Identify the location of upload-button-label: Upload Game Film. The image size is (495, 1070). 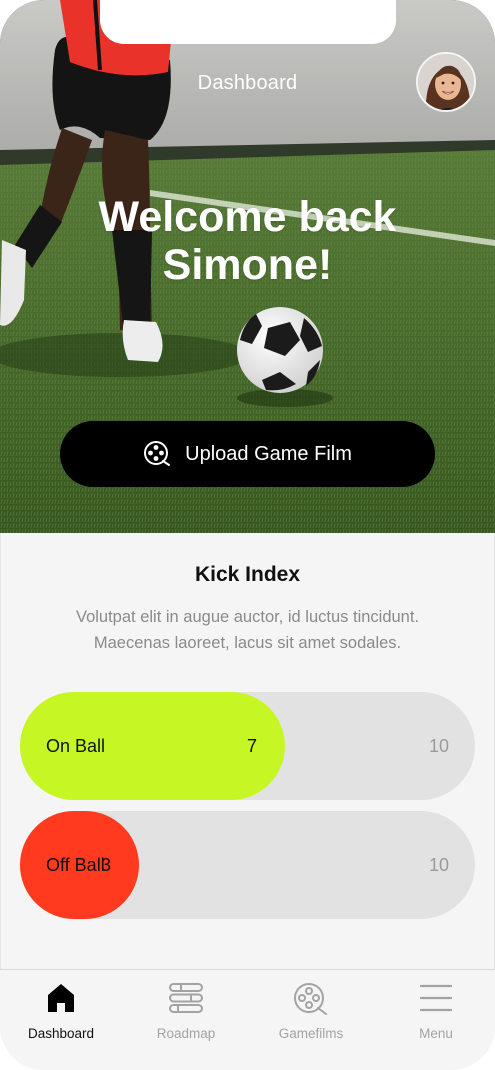
(268, 453).